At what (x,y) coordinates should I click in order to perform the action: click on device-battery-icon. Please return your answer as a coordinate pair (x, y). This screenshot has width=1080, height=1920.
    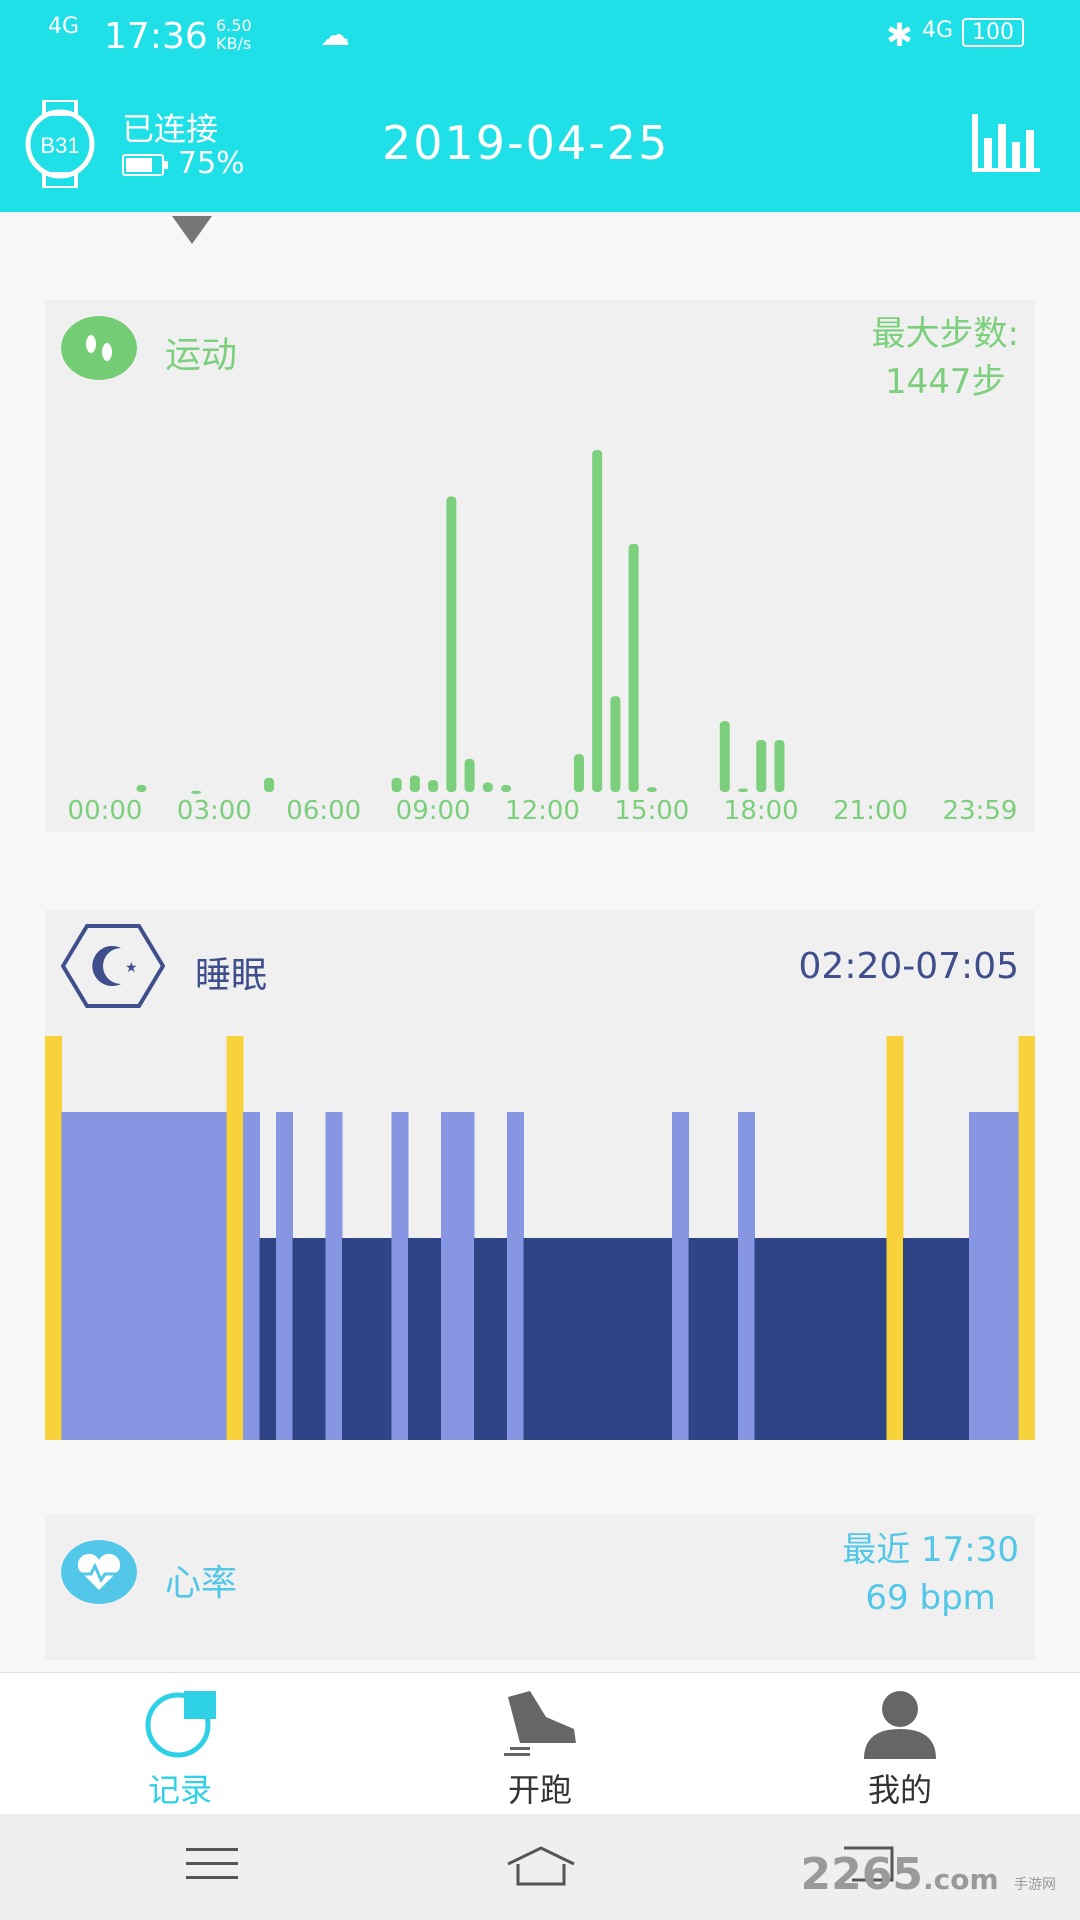
    Looking at the image, I should click on (145, 165).